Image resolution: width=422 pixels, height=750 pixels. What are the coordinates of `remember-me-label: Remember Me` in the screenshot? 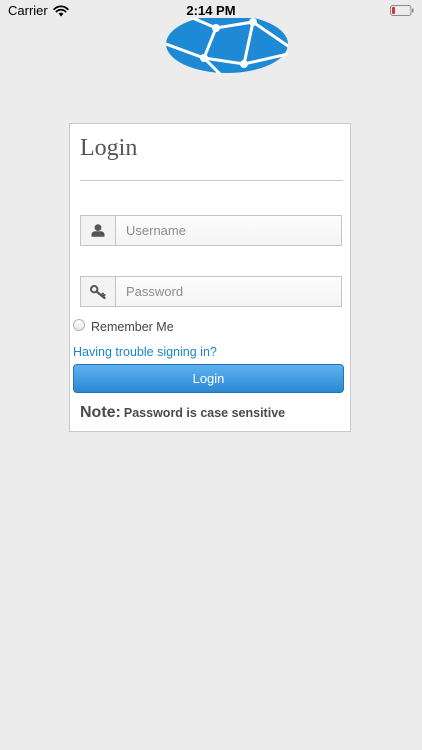 It's located at (132, 327).